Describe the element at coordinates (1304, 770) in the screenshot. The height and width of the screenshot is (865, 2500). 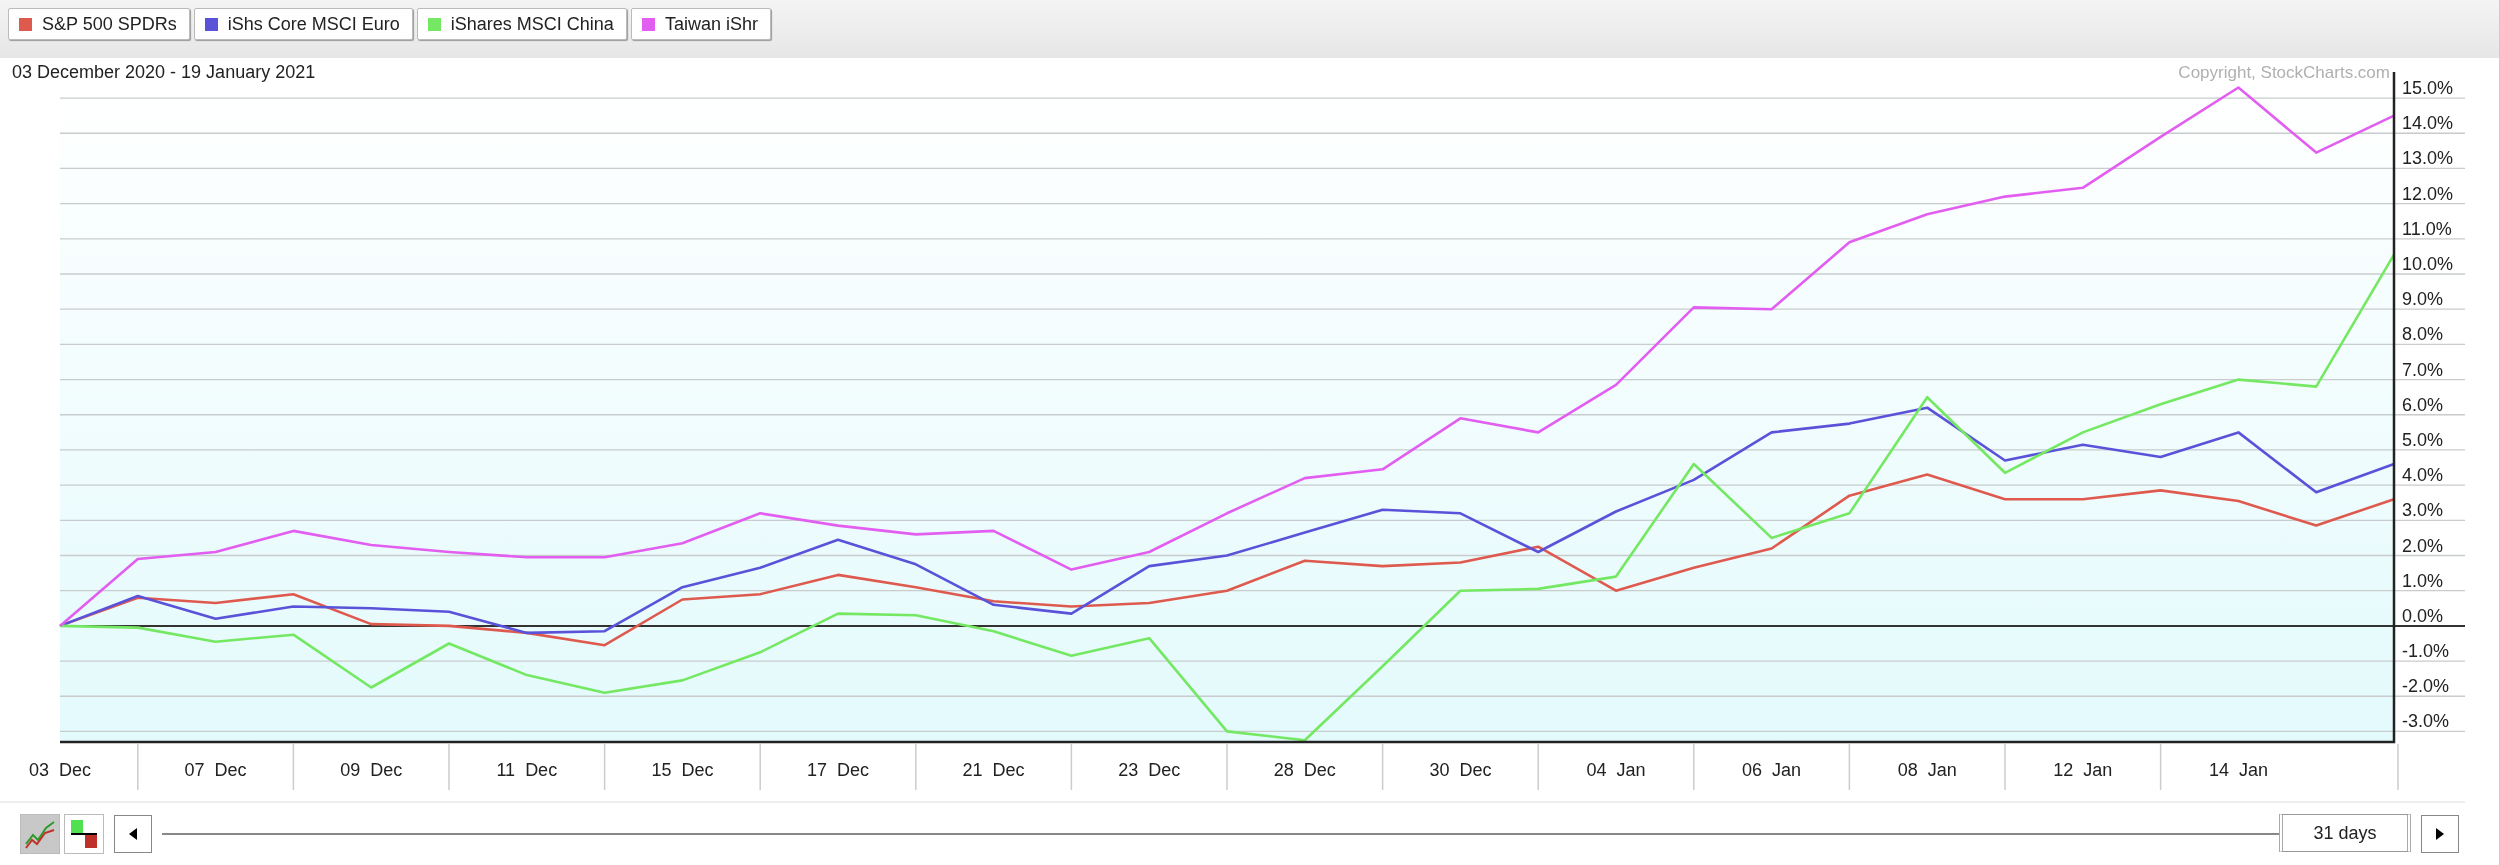
I see `axis-label: 28 Dec` at that location.